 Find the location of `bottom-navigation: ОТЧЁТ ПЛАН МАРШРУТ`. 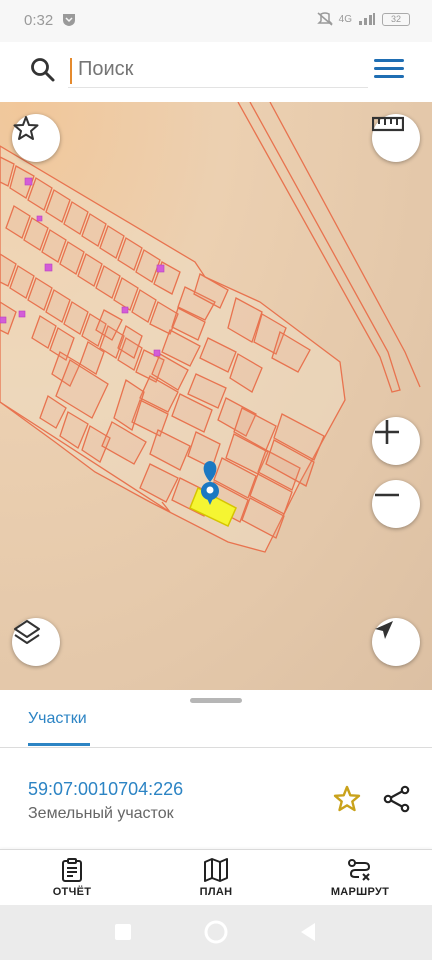

bottom-navigation: ОТЧЁТ ПЛАН МАРШРУТ is located at coordinates (216, 877).